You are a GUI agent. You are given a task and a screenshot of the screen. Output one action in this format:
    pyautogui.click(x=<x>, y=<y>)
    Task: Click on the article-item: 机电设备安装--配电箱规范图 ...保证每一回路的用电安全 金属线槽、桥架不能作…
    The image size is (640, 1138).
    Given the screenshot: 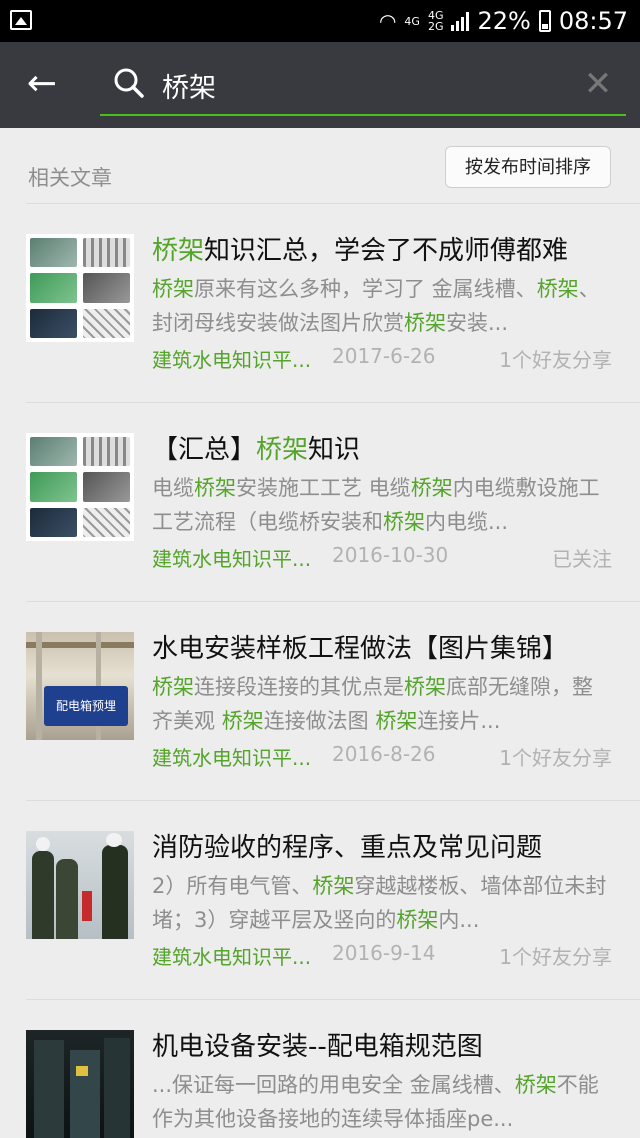 What is the action you would take?
    pyautogui.click(x=320, y=1069)
    